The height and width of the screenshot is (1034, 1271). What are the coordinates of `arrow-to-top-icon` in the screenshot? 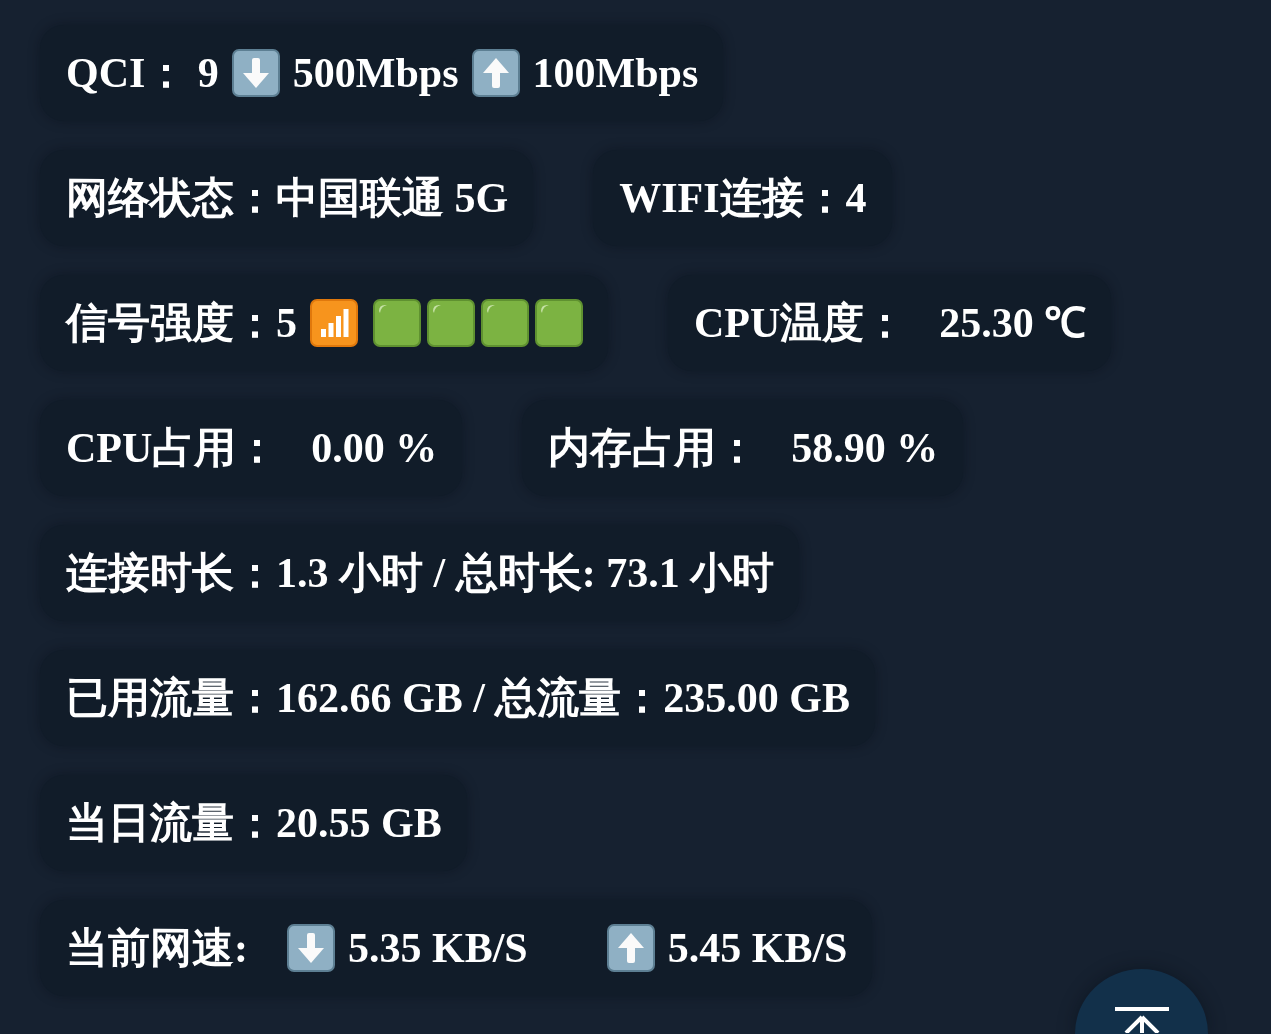 It's located at (1141, 1020).